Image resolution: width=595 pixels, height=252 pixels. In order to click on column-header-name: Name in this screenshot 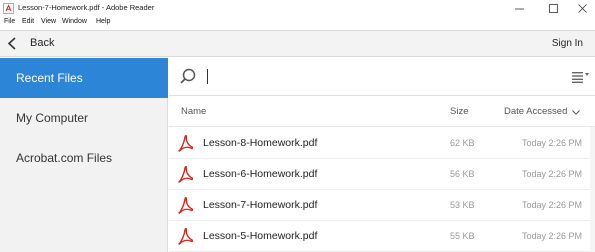, I will do `click(193, 111)`.